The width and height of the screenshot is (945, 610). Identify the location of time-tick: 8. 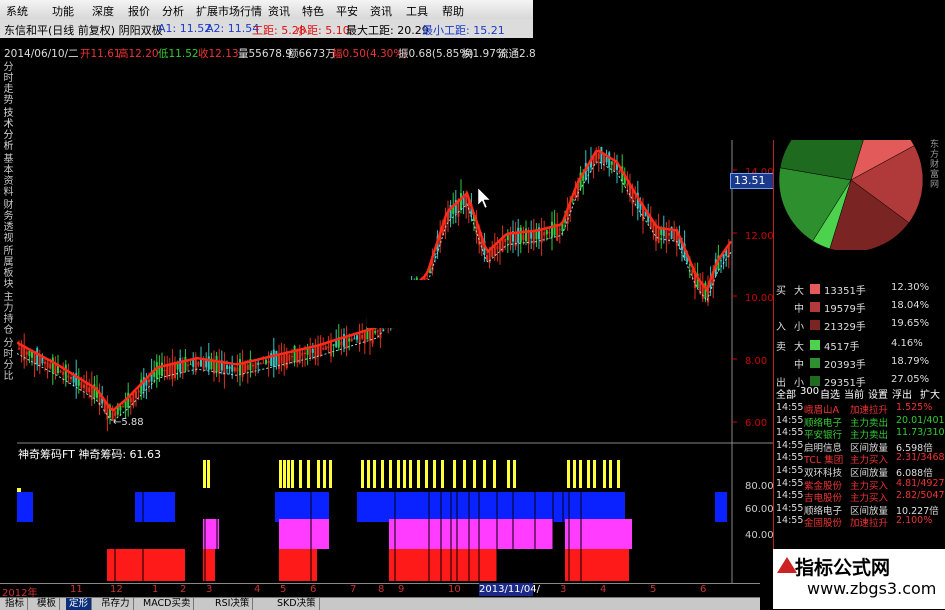
(381, 589).